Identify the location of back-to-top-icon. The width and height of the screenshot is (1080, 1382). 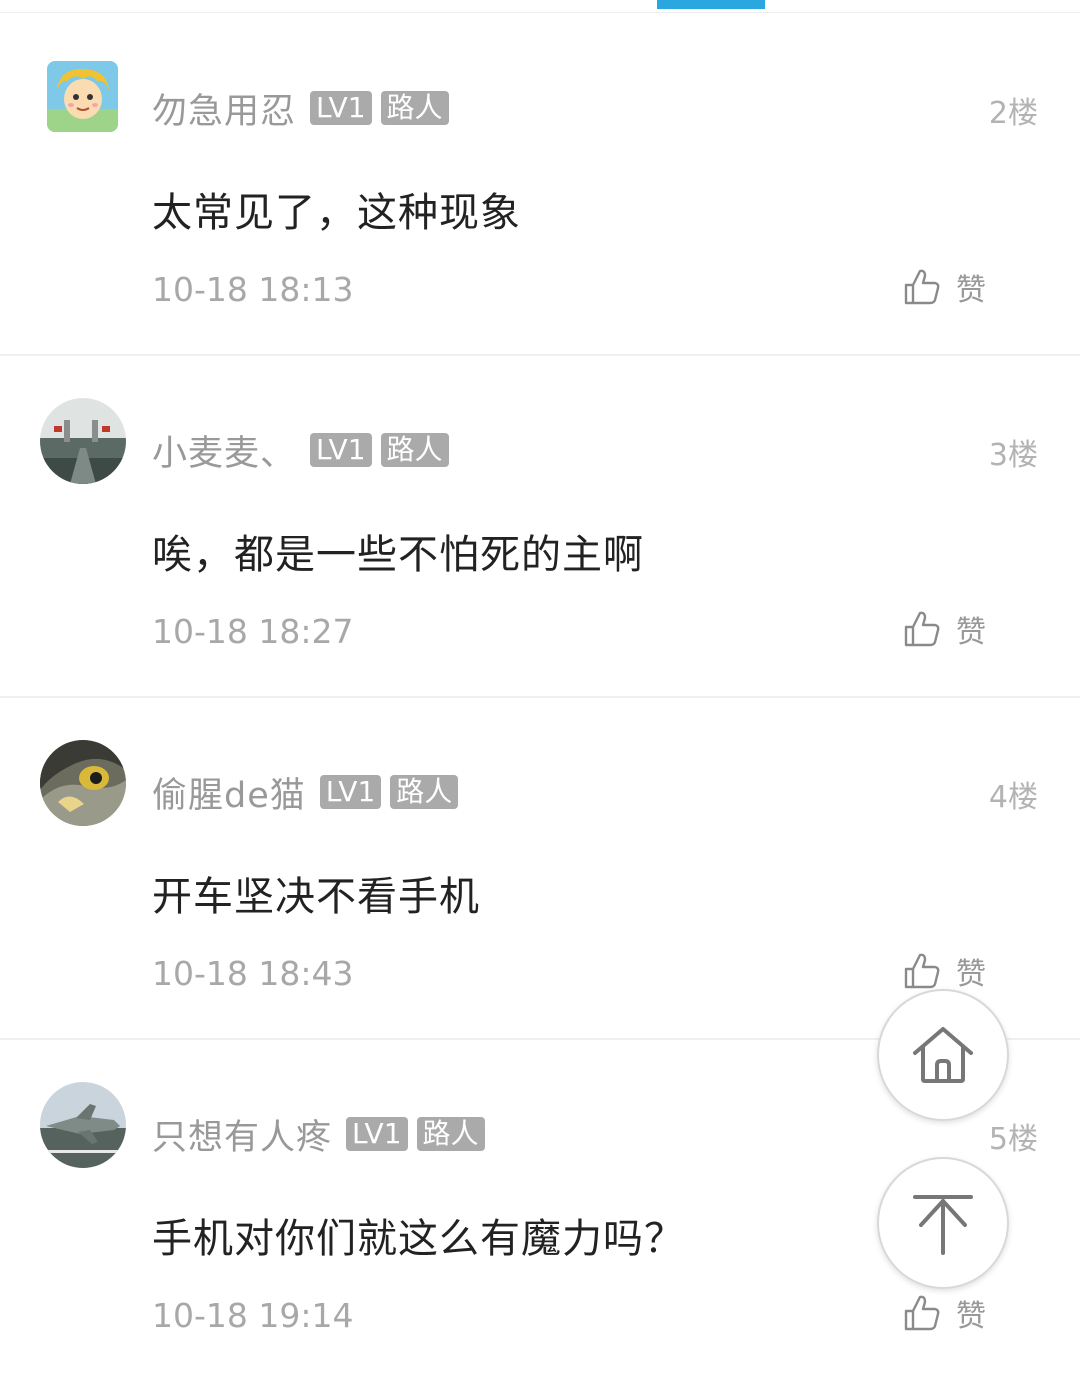
(943, 1225).